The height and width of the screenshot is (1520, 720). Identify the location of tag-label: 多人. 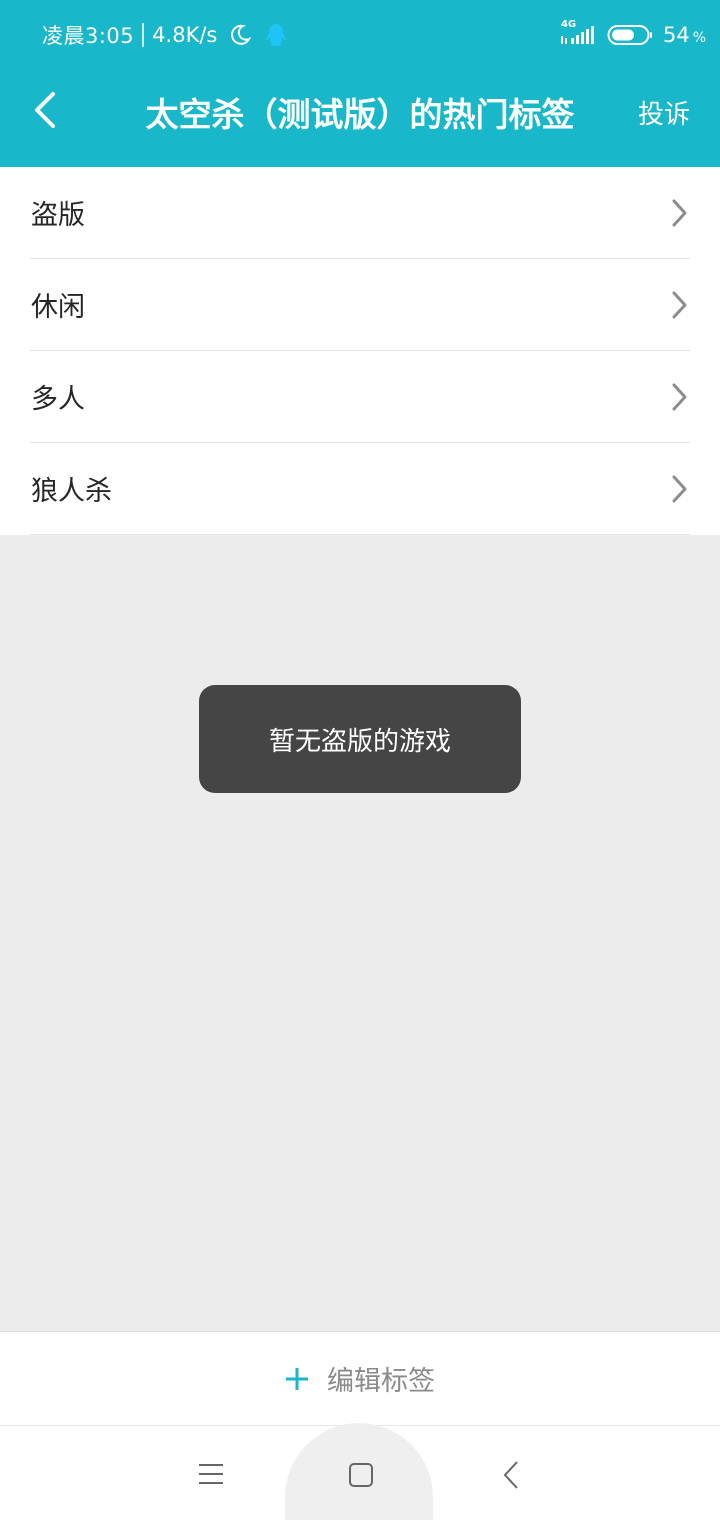
(58, 399).